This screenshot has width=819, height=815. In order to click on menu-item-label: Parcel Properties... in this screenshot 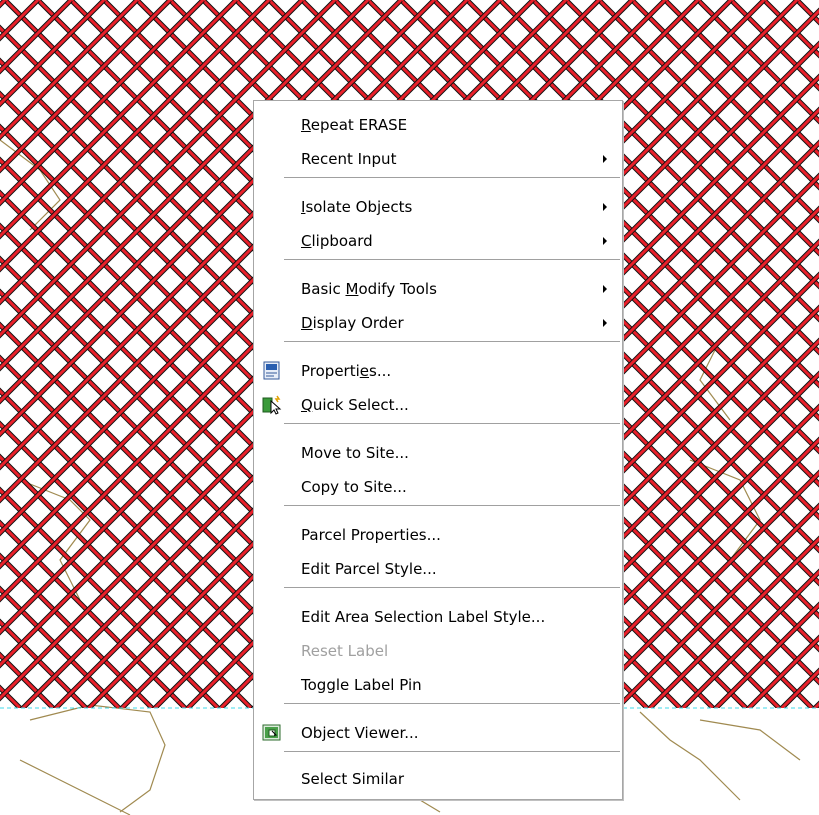, I will do `click(371, 535)`.